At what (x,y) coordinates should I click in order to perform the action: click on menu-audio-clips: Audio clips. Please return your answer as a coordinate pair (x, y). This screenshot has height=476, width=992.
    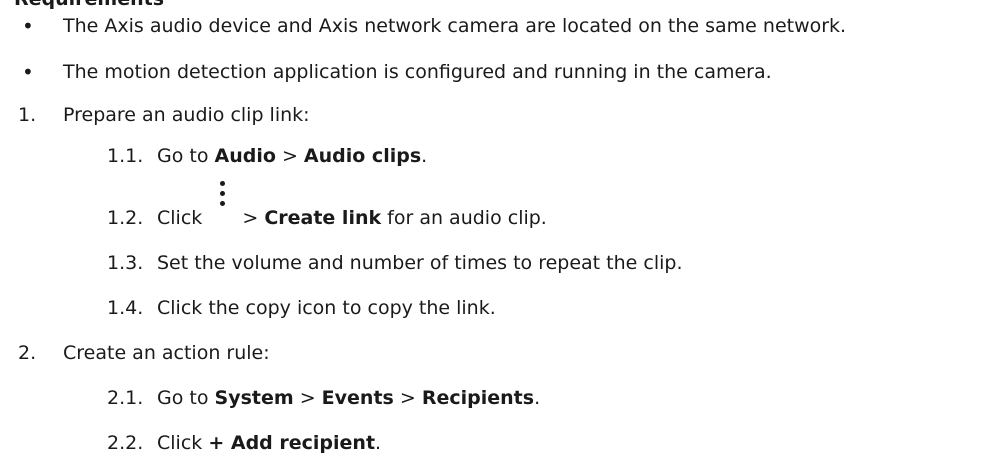
    Looking at the image, I should click on (362, 156).